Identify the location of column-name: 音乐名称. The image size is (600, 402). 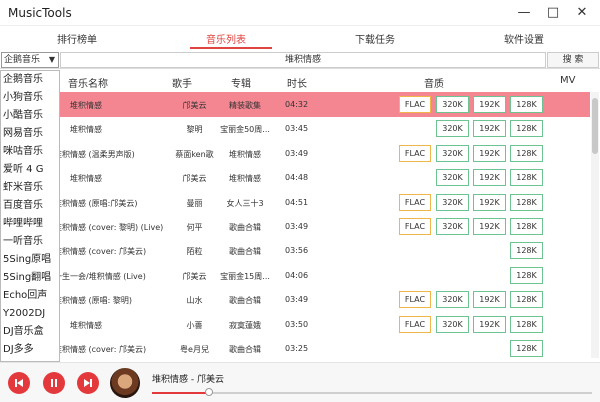
(88, 84).